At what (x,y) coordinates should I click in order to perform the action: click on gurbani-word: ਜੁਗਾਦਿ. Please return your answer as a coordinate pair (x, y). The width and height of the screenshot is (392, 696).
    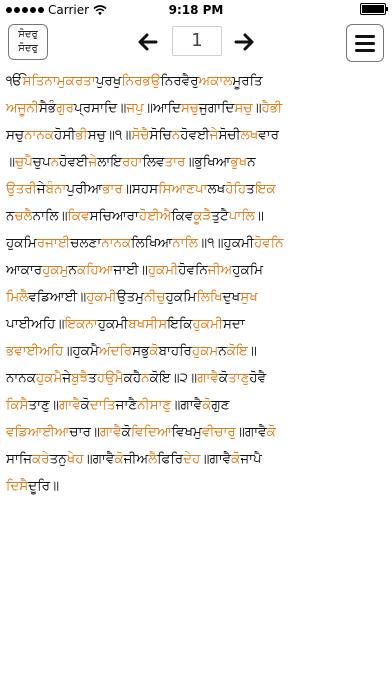
    Looking at the image, I should click on (217, 108).